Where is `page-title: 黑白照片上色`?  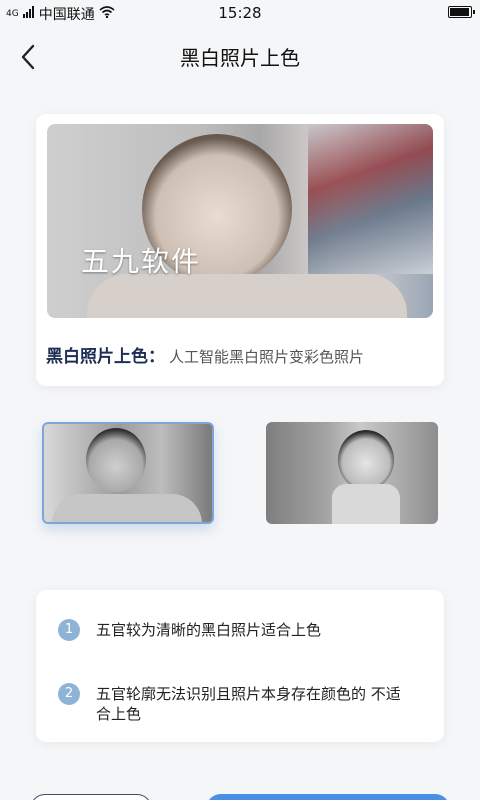 page-title: 黑白照片上色 is located at coordinates (240, 58).